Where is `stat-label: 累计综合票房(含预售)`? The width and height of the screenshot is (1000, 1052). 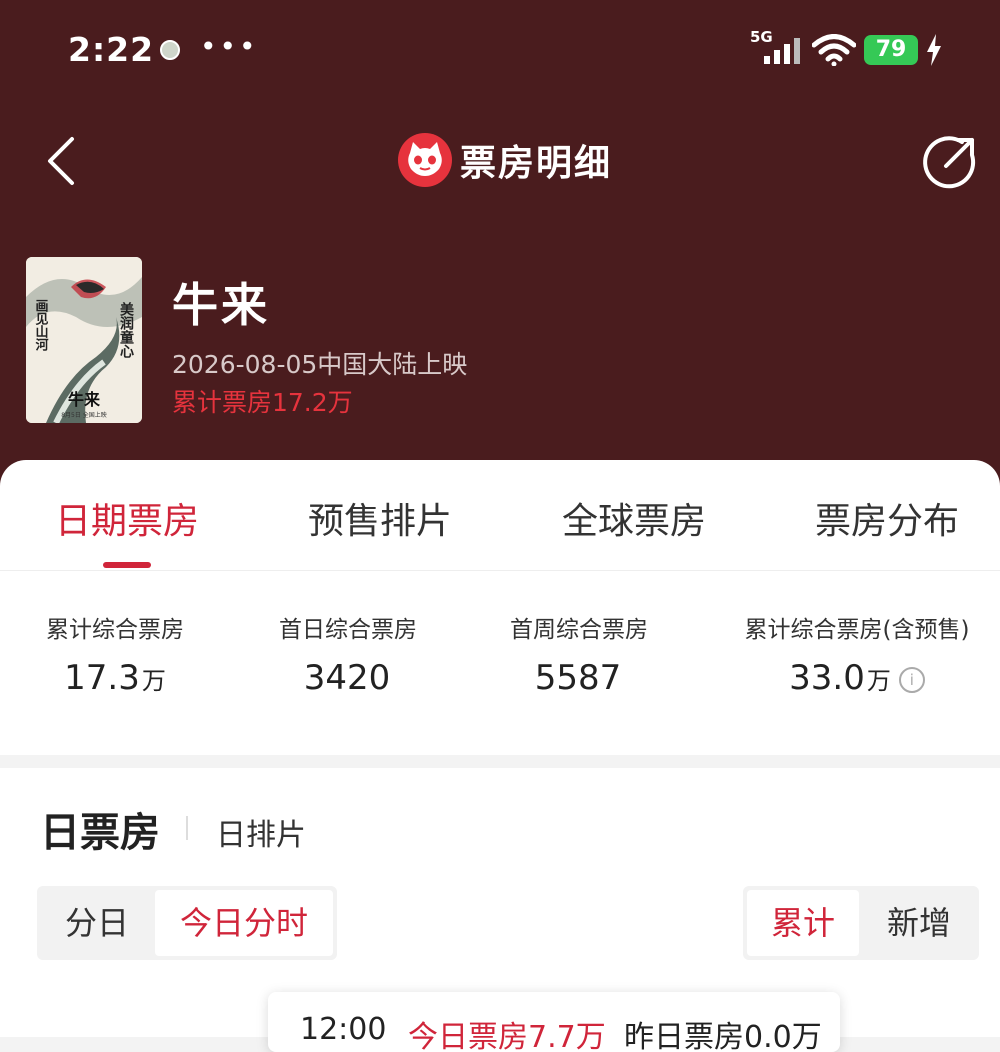
stat-label: 累计综合票房(含预售) is located at coordinates (857, 630).